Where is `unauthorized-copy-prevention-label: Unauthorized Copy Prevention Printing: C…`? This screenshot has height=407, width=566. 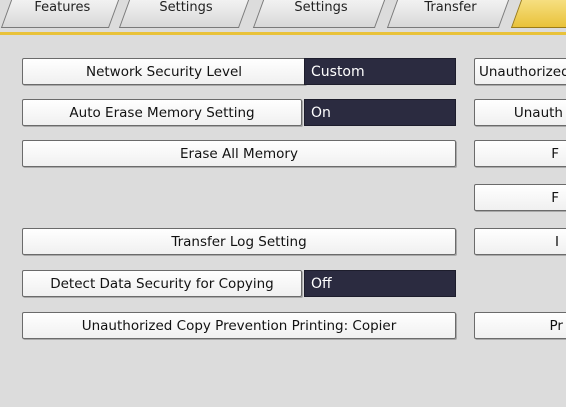
unauthorized-copy-prevention-label: Unauthorized Copy Prevention Printing: C… is located at coordinates (239, 325).